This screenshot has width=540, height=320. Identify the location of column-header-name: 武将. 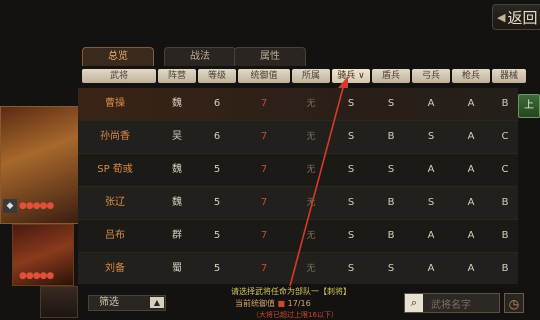
(119, 76).